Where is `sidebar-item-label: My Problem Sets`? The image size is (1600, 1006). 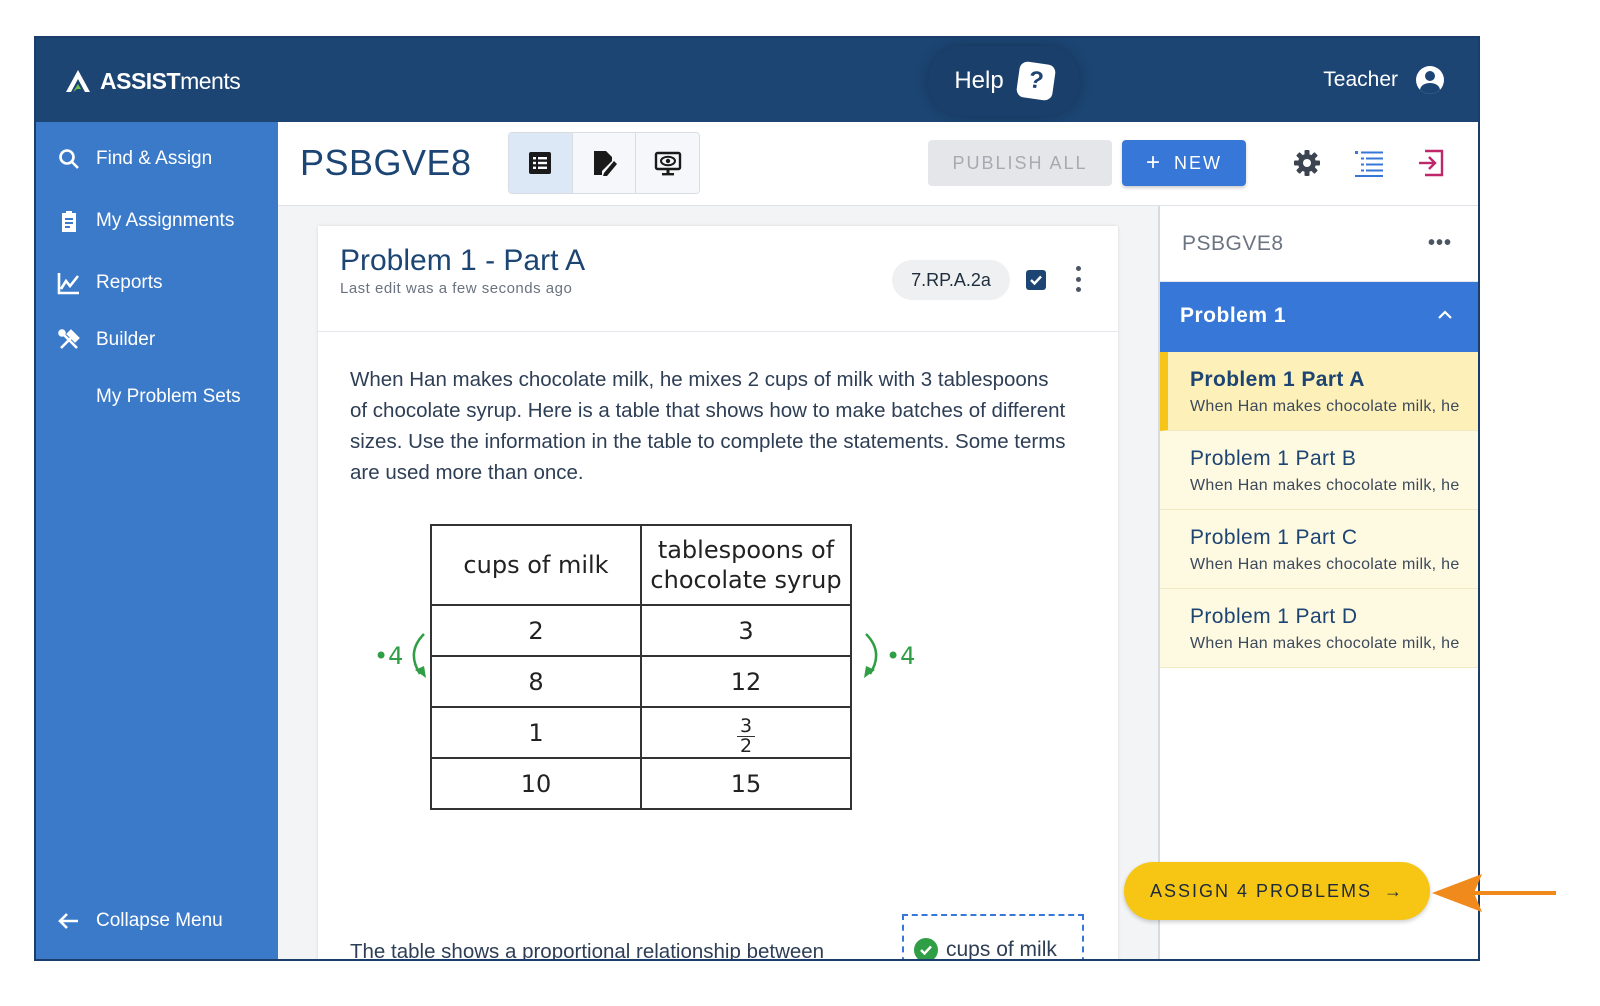
sidebar-item-label: My Problem Sets is located at coordinates (168, 396).